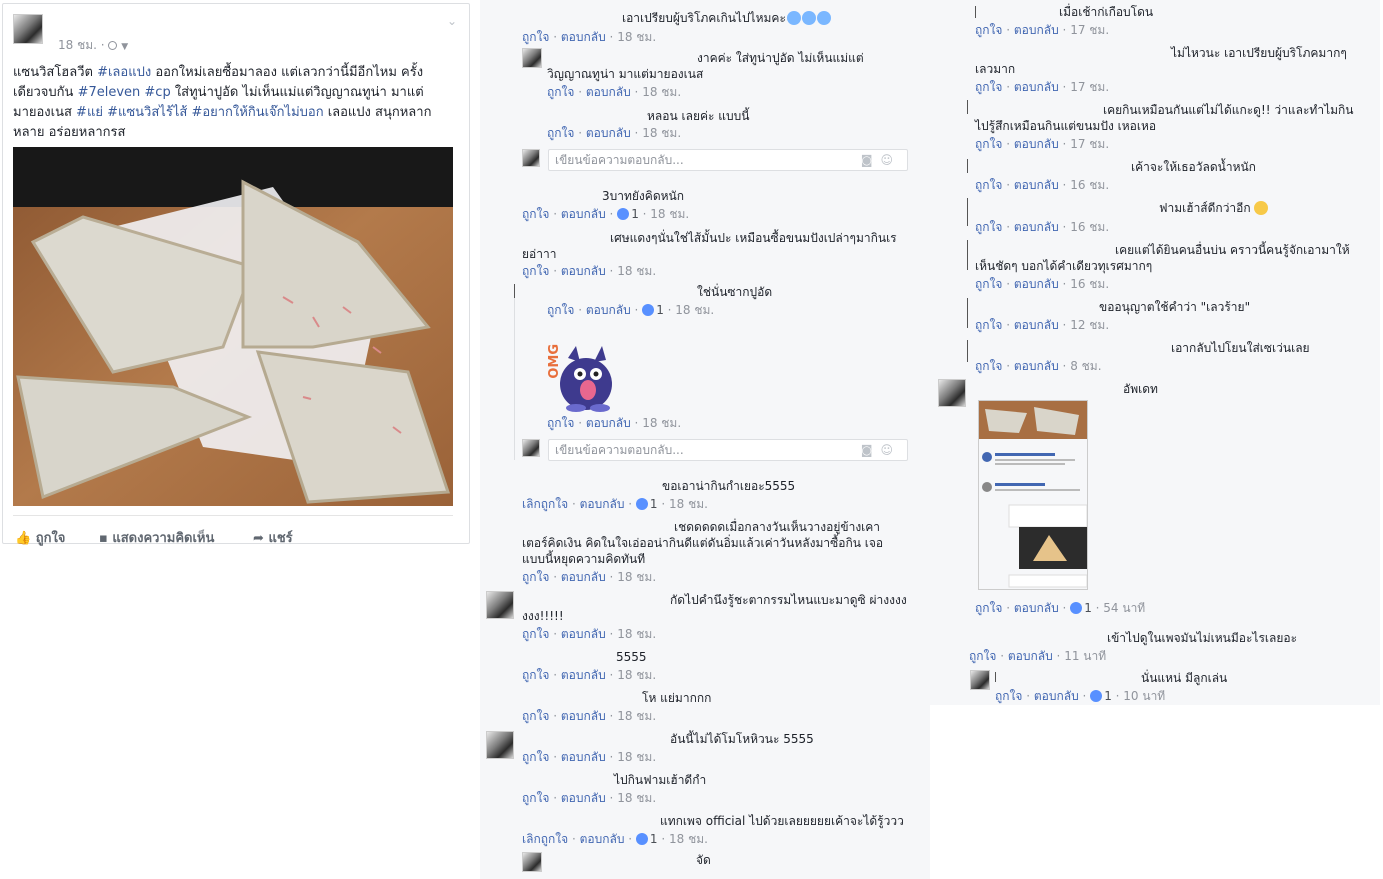  I want to click on hashtag-link: #แย่, so click(89, 112).